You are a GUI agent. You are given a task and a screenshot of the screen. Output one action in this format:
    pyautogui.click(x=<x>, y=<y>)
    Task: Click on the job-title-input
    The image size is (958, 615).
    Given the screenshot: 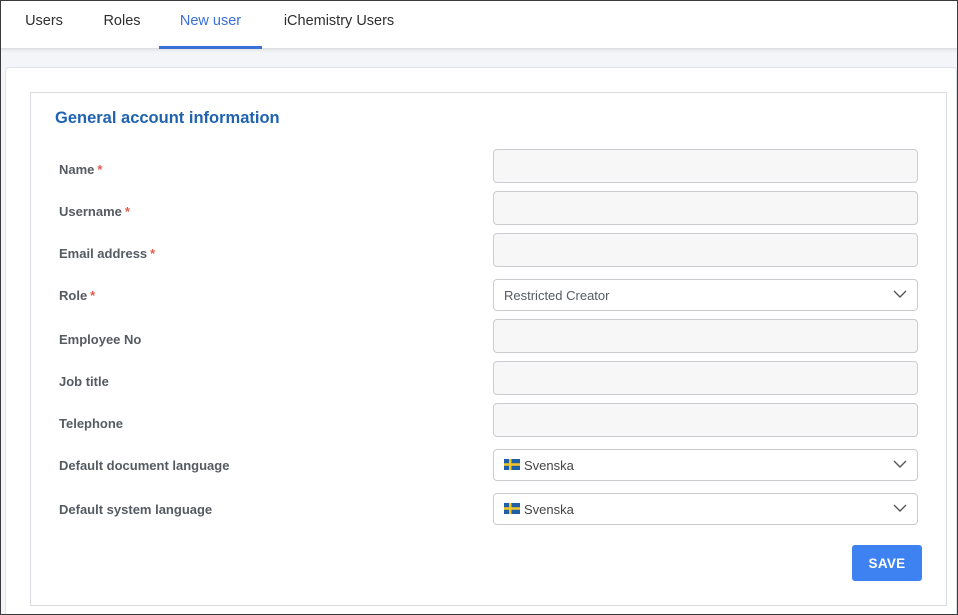 What is the action you would take?
    pyautogui.click(x=705, y=378)
    